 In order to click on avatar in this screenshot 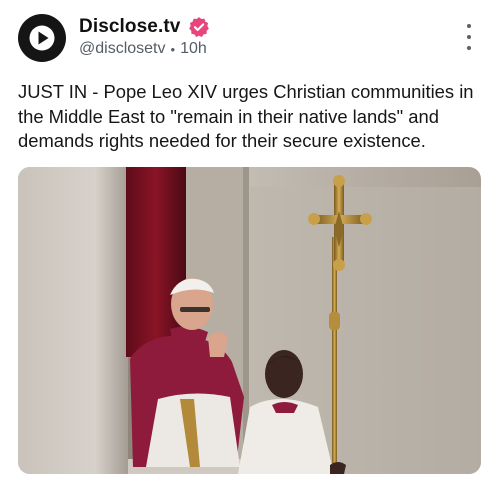, I will do `click(42, 38)`.